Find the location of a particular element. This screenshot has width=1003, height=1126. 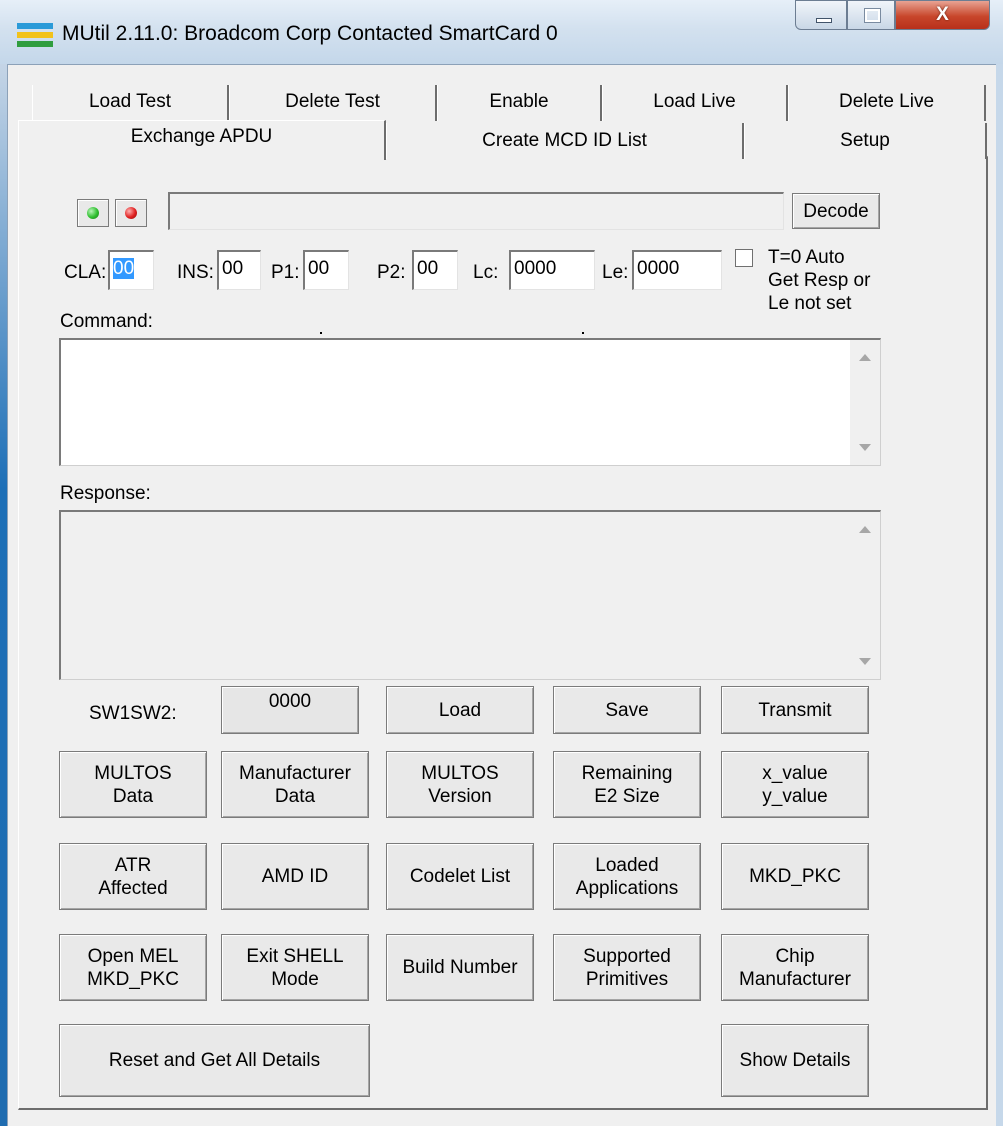

codelet-list-button: Codelet List is located at coordinates (460, 876).